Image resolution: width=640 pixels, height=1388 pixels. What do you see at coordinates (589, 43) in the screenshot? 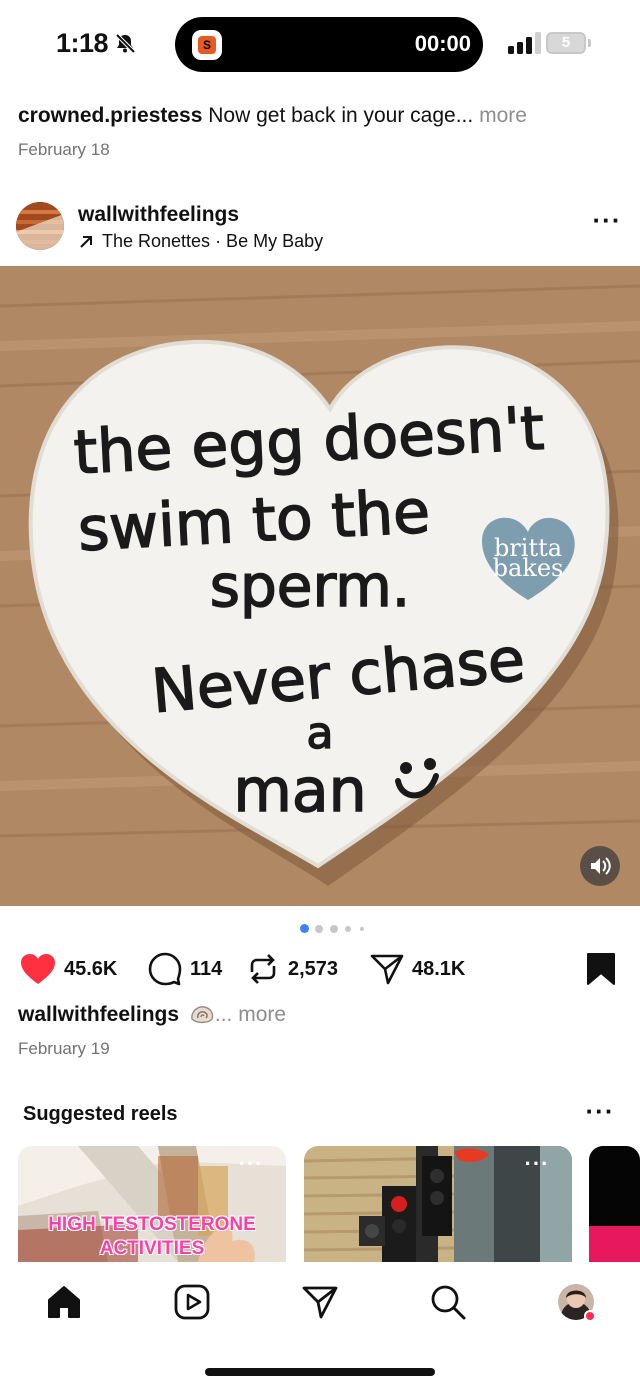
I see `battery-tip` at bounding box center [589, 43].